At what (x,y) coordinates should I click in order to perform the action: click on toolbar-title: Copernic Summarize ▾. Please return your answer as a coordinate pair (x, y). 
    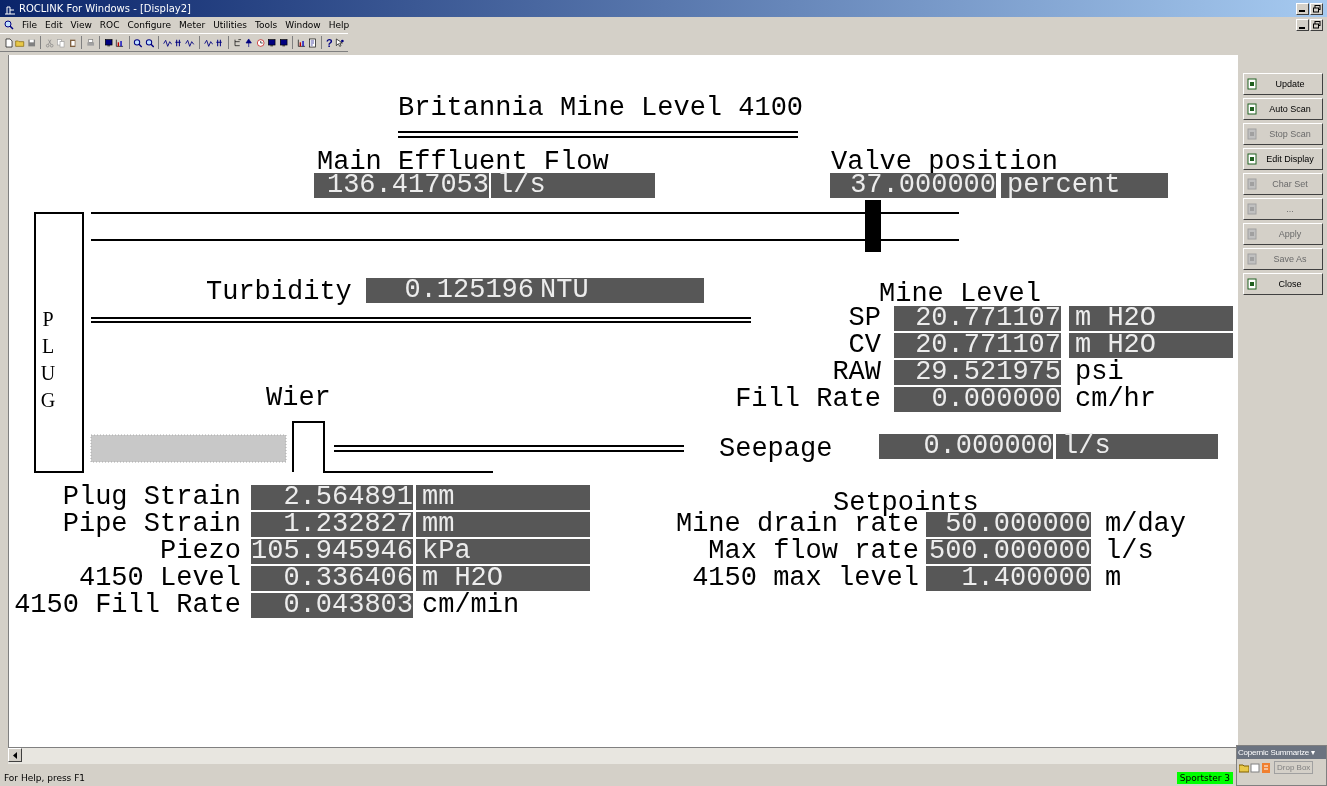
    Looking at the image, I should click on (1281, 752).